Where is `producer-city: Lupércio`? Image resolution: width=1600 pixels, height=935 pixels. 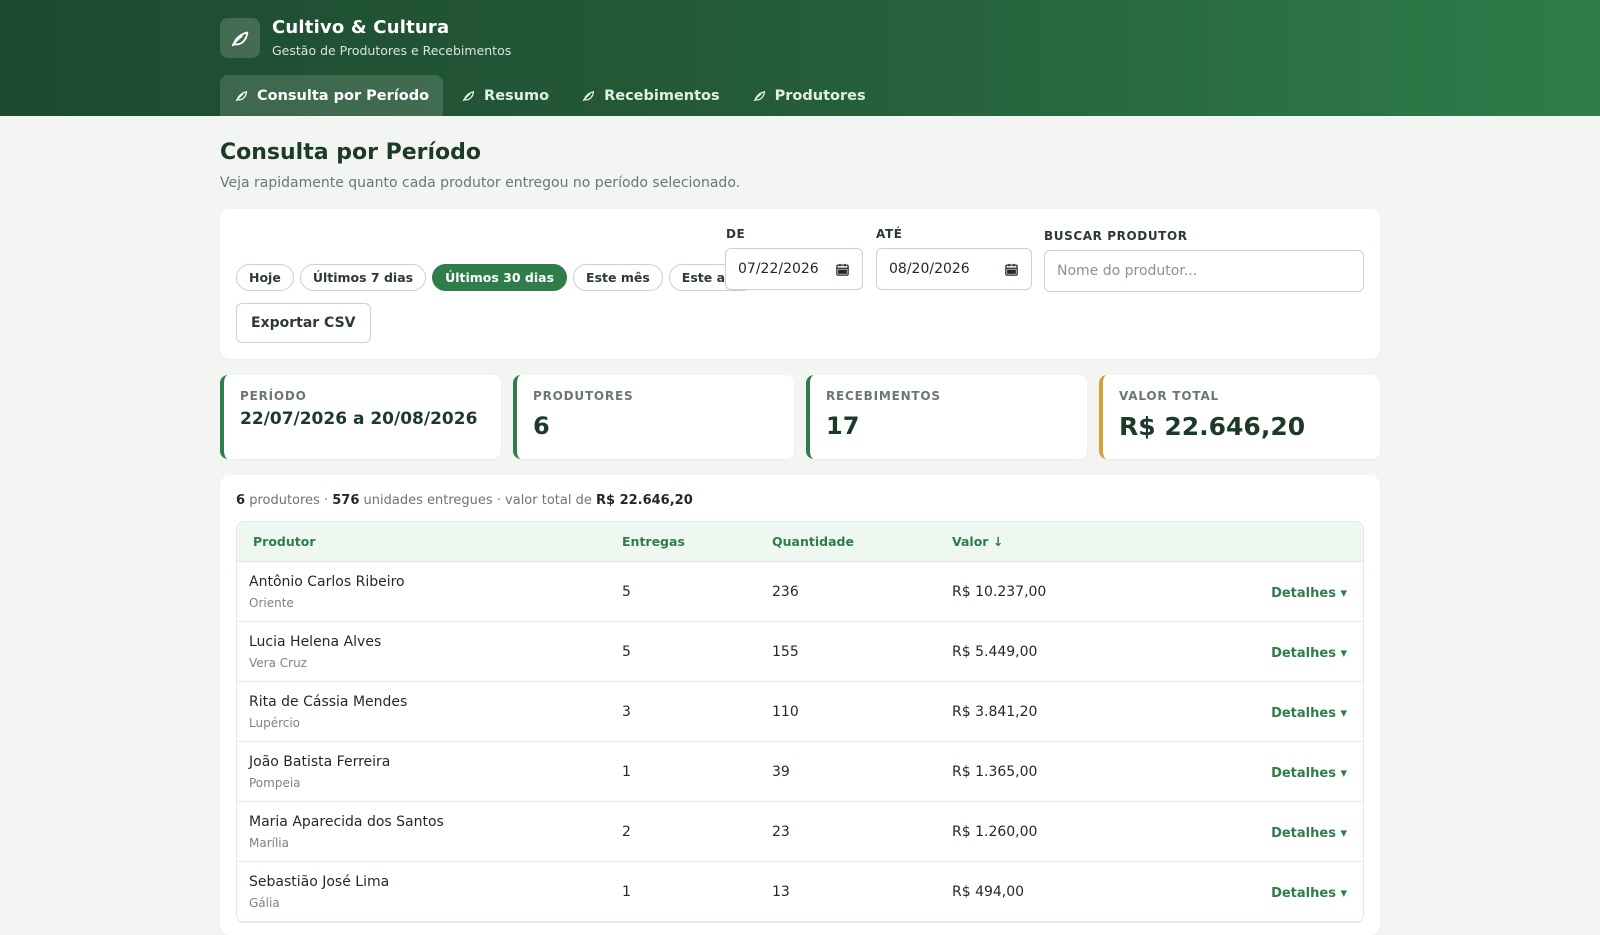
producer-city: Lupércio is located at coordinates (275, 722).